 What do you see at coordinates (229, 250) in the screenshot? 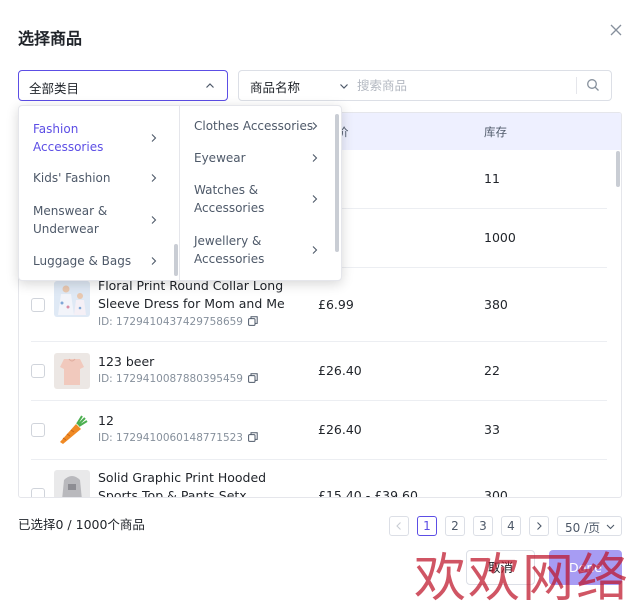
I see `cascader-item-label: Jewellery & Accessories` at bounding box center [229, 250].